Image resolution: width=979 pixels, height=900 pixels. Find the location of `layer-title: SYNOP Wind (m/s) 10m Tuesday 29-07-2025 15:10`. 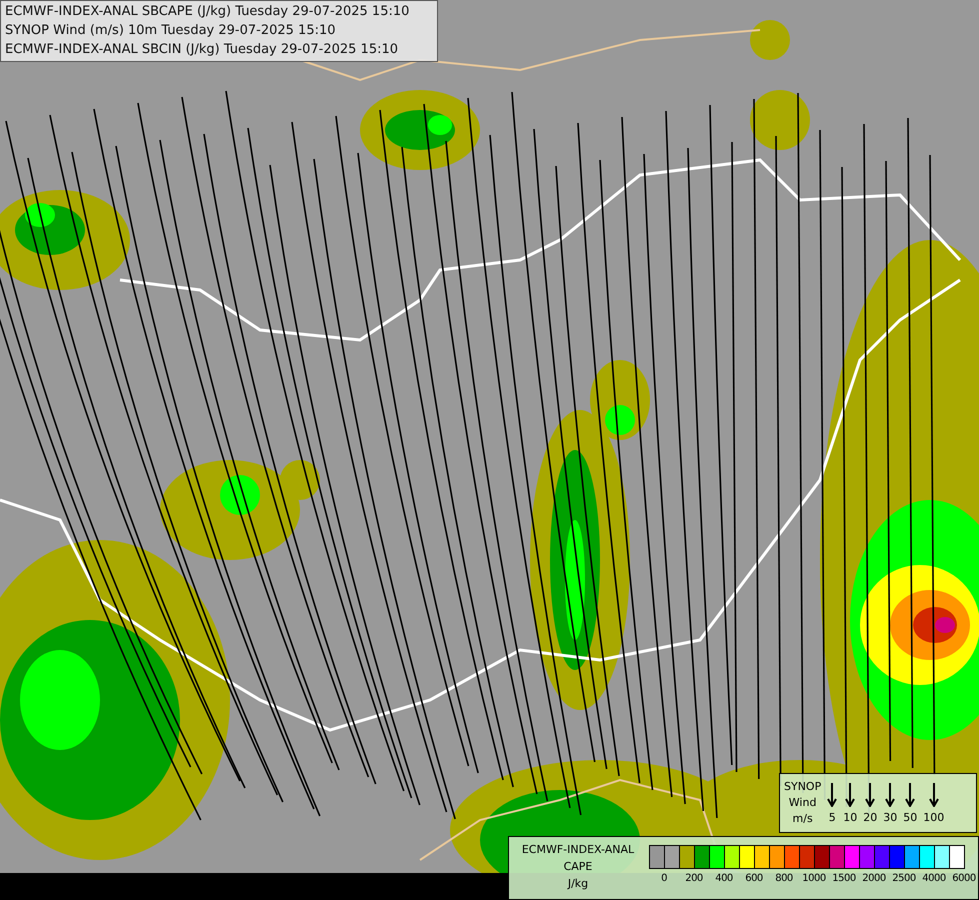

layer-title: SYNOP Wind (m/s) 10m Tuesday 29-07-2025 15:10 is located at coordinates (171, 31).